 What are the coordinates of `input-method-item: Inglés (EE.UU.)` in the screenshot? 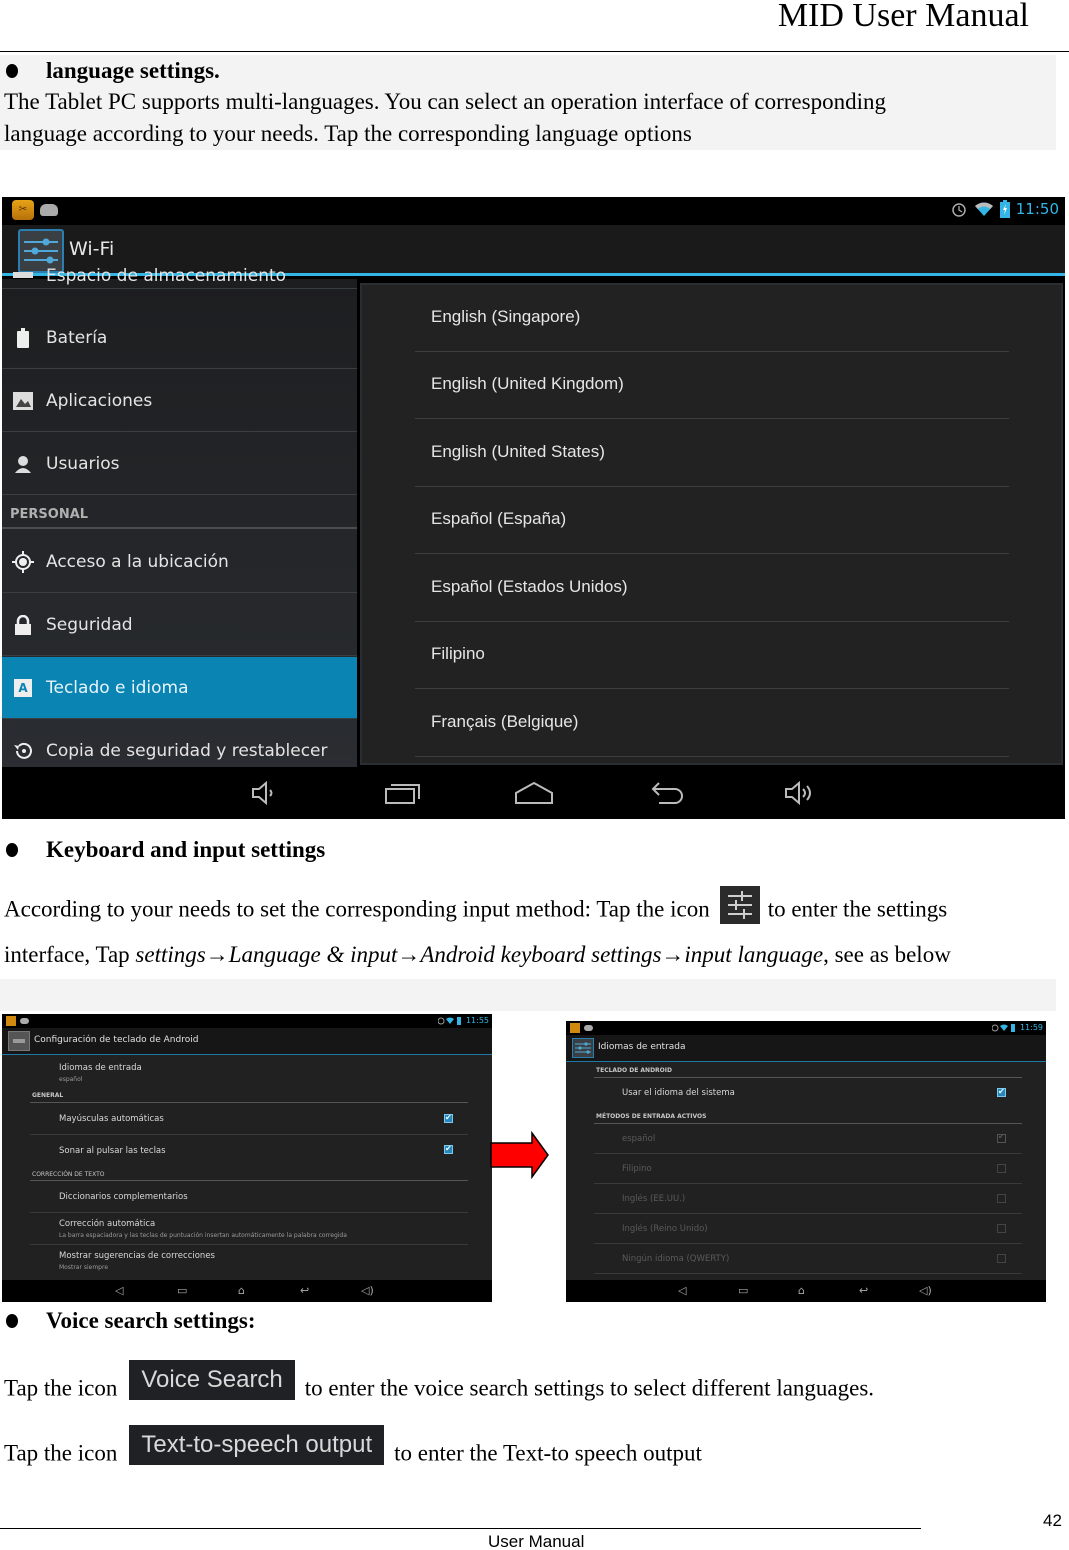 It's located at (808, 1199).